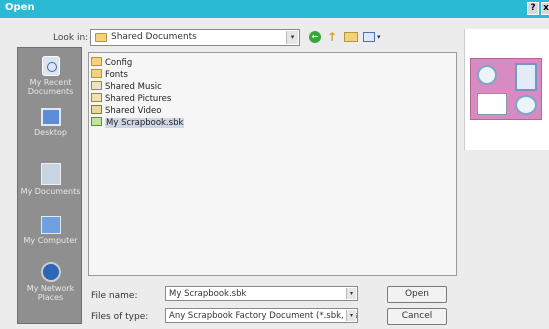  Describe the element at coordinates (315, 37) in the screenshot. I see `back-icon: ←` at that location.